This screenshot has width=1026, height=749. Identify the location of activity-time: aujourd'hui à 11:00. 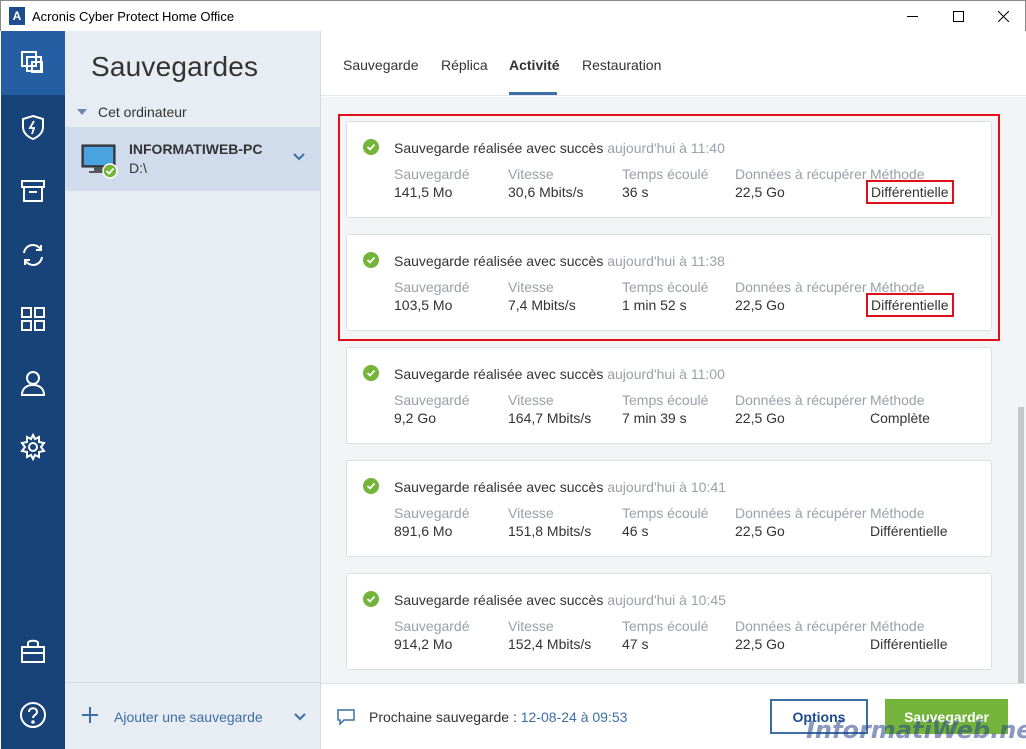
(666, 374).